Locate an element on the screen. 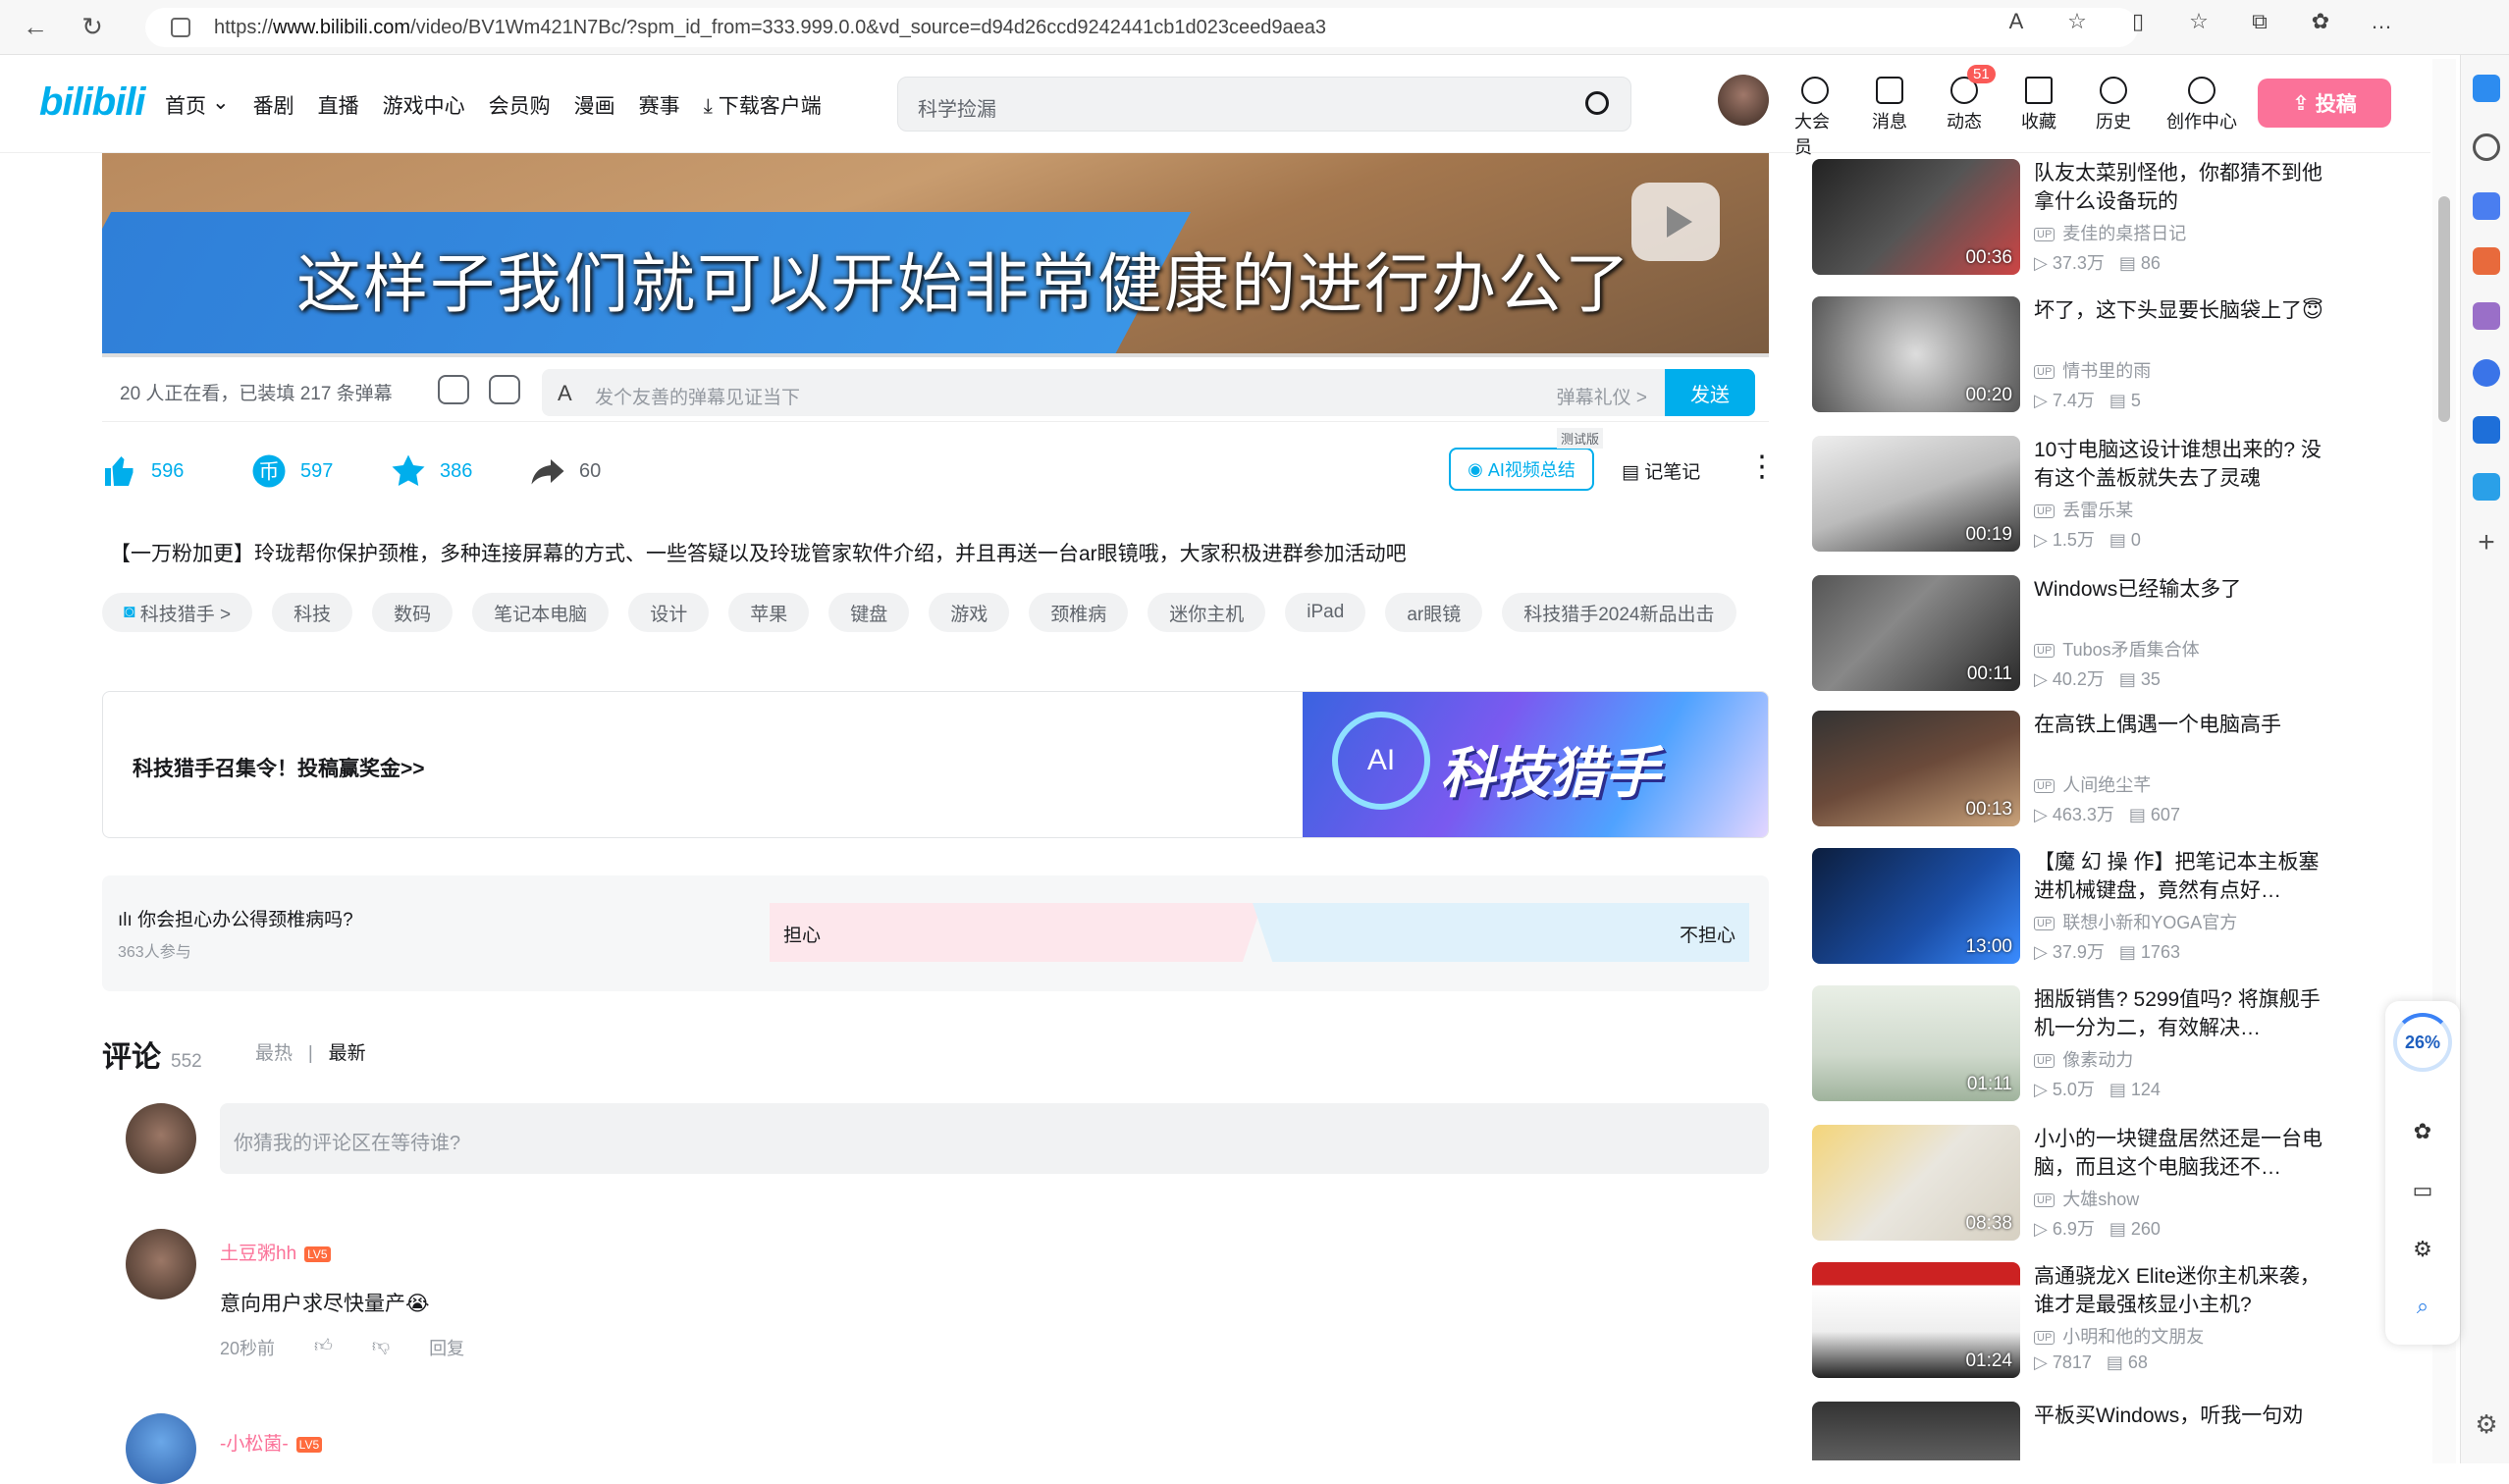 The height and width of the screenshot is (1484, 2509). message-entry: 消息 is located at coordinates (1889, 118).